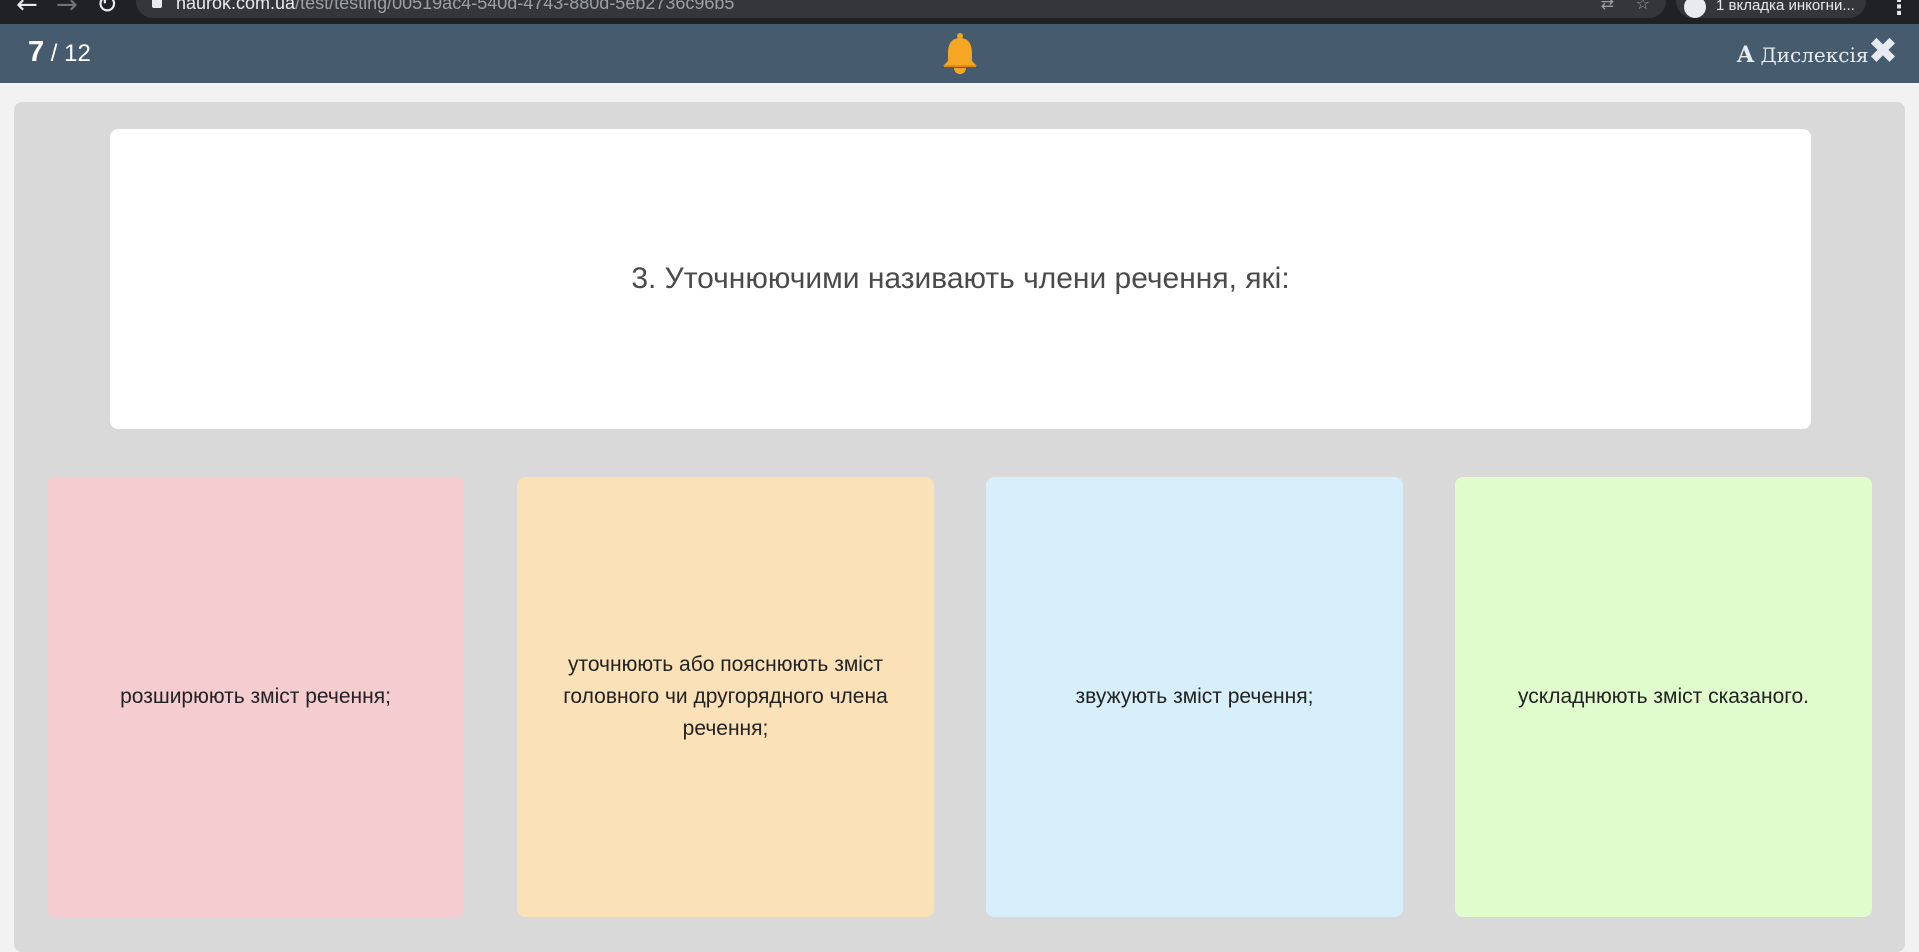  Describe the element at coordinates (1643, 6) in the screenshot. I see `star-icon: ☆` at that location.